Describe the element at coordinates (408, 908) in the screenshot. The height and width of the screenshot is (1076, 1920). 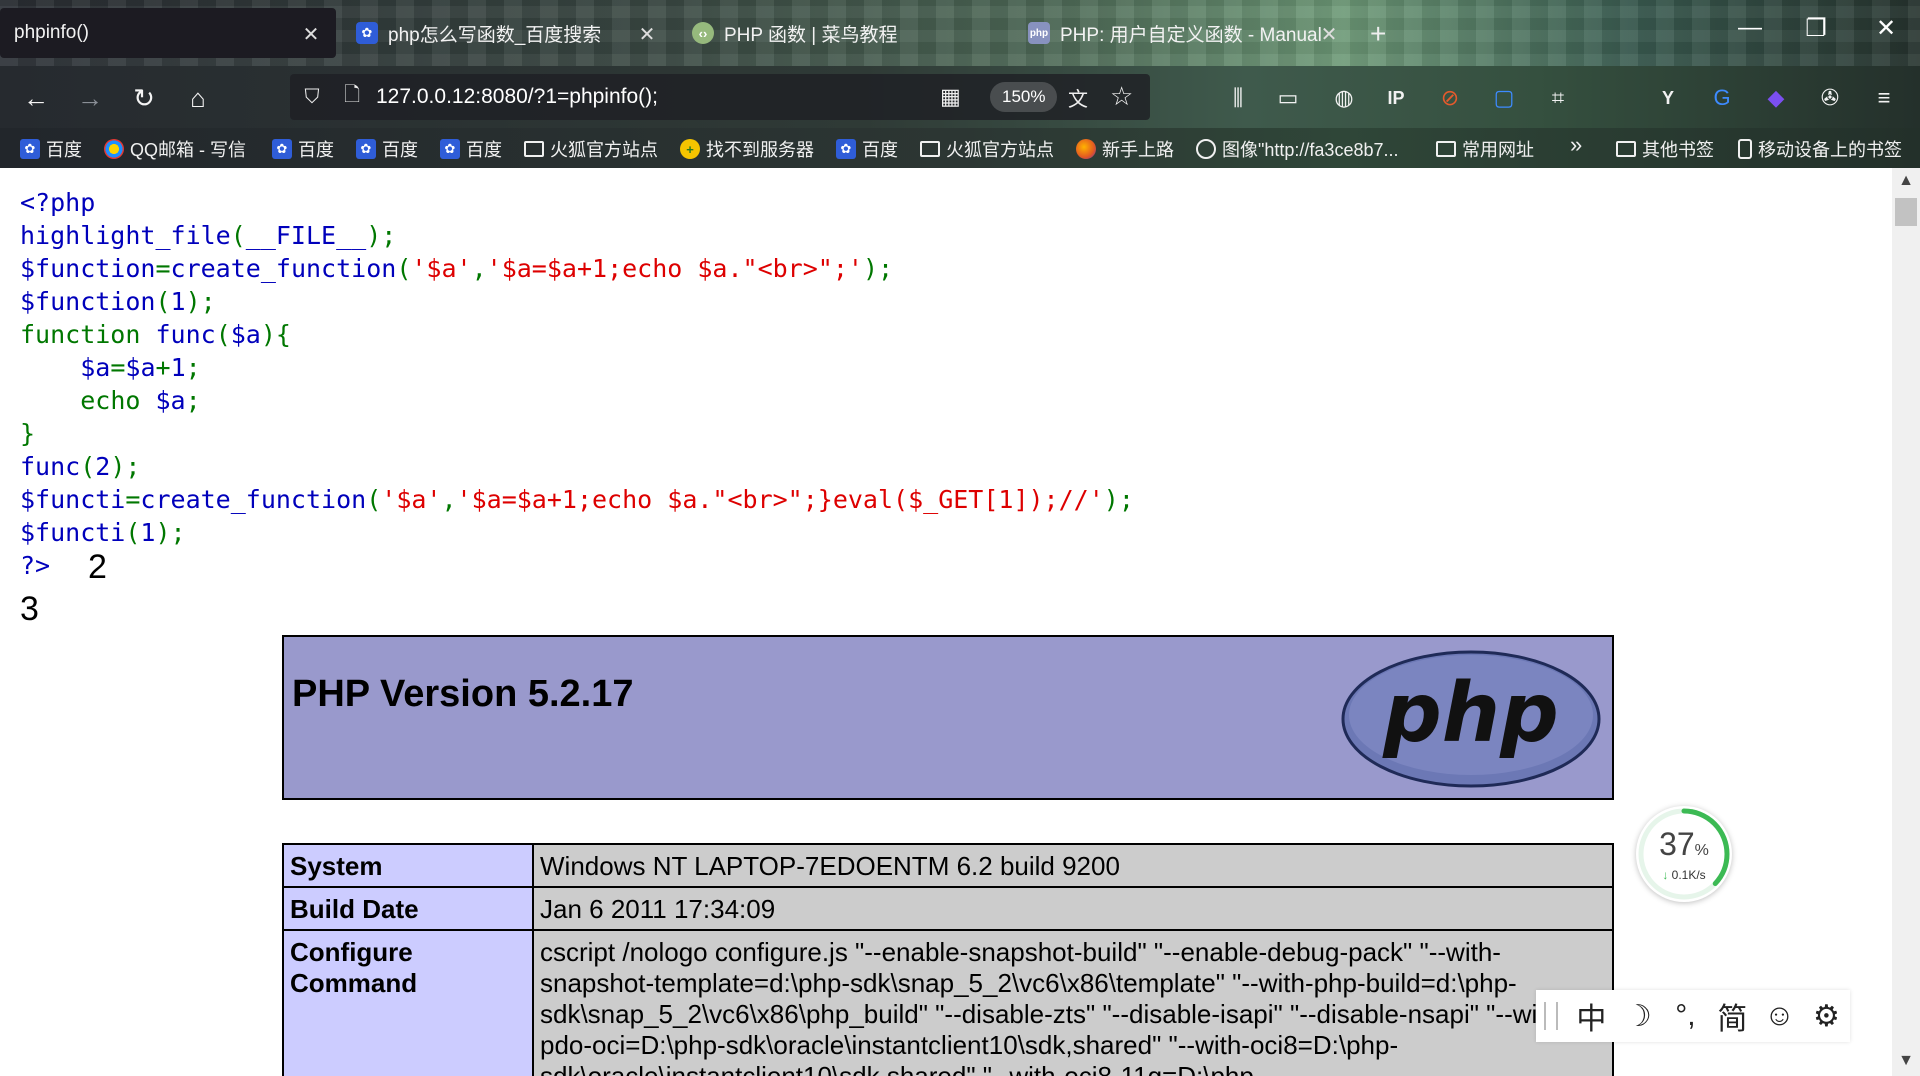
I see `table-key: Build Date` at that location.